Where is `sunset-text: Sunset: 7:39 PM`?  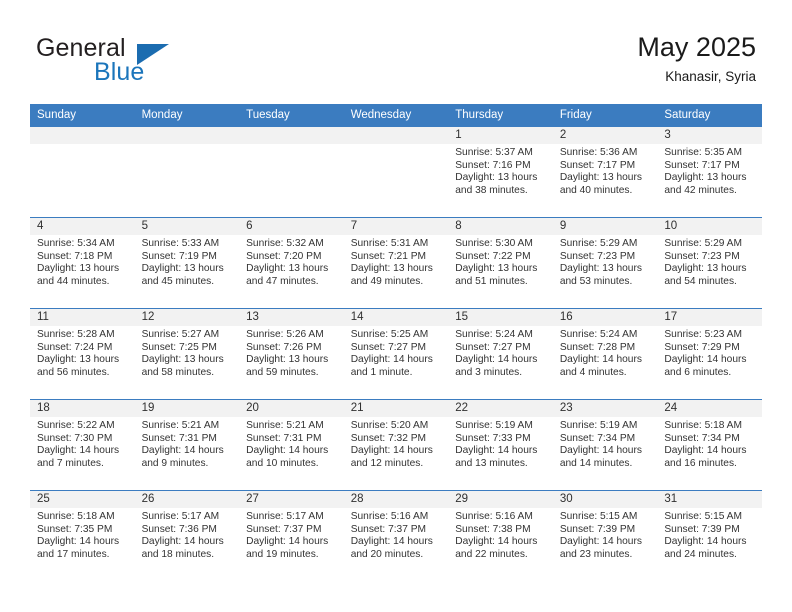
sunset-text: Sunset: 7:39 PM is located at coordinates (702, 529).